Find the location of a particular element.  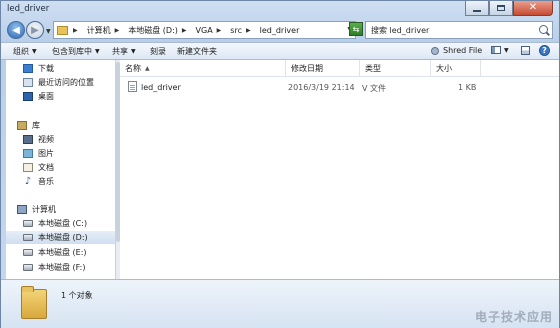

search-icon is located at coordinates (543, 29).